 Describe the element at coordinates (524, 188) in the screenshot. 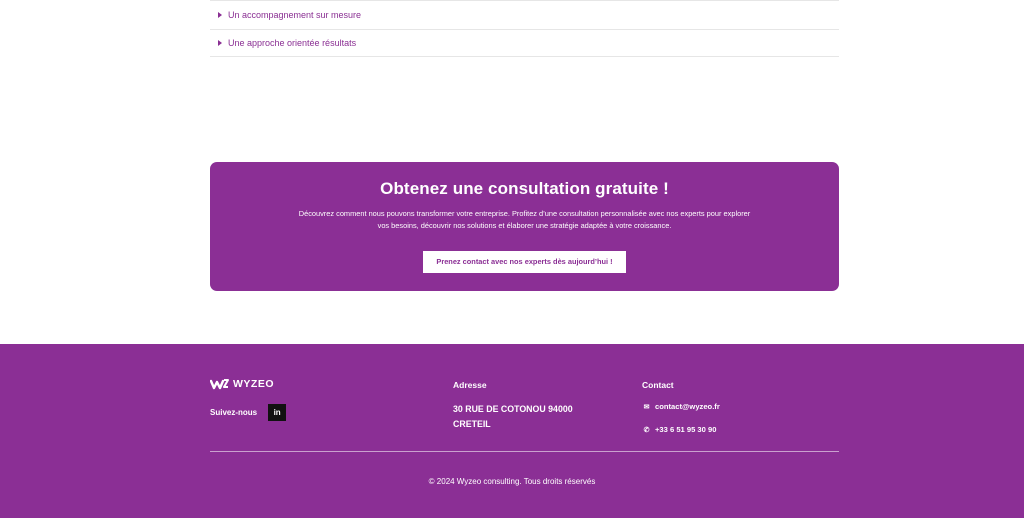

I see `cta-title: Obtenez une consultation gratuite !` at that location.